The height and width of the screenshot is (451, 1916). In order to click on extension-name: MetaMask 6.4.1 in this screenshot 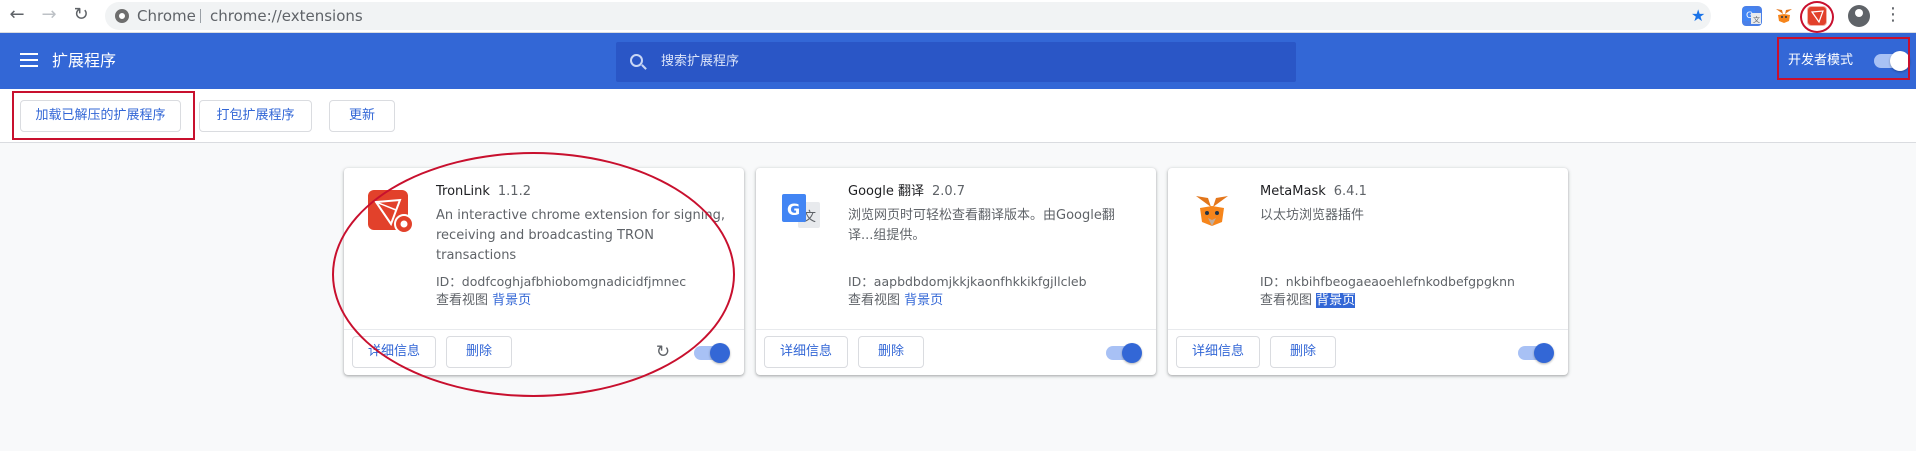, I will do `click(1313, 191)`.